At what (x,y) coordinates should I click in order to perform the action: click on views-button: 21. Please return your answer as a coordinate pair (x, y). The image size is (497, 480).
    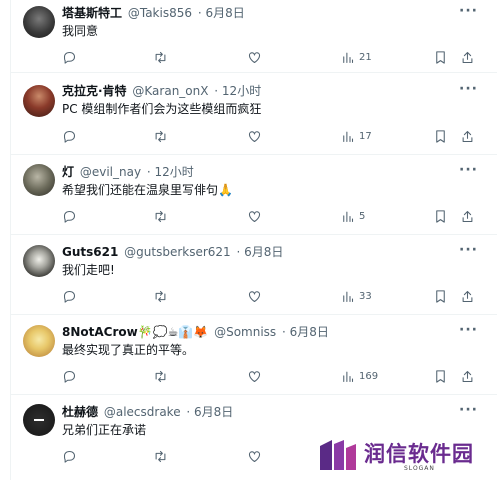
    Looking at the image, I should click on (356, 57).